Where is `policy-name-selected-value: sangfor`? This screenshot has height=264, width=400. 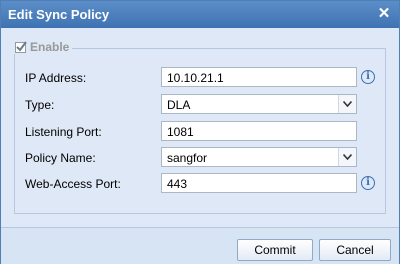
policy-name-selected-value: sangfor is located at coordinates (187, 158).